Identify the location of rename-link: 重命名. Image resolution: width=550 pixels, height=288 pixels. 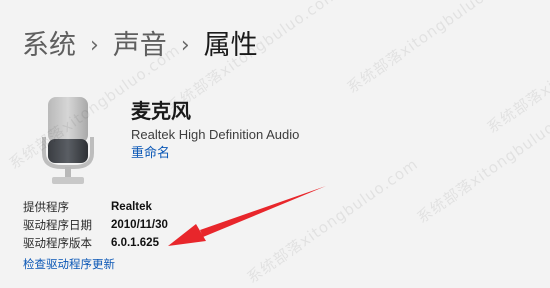
(150, 154).